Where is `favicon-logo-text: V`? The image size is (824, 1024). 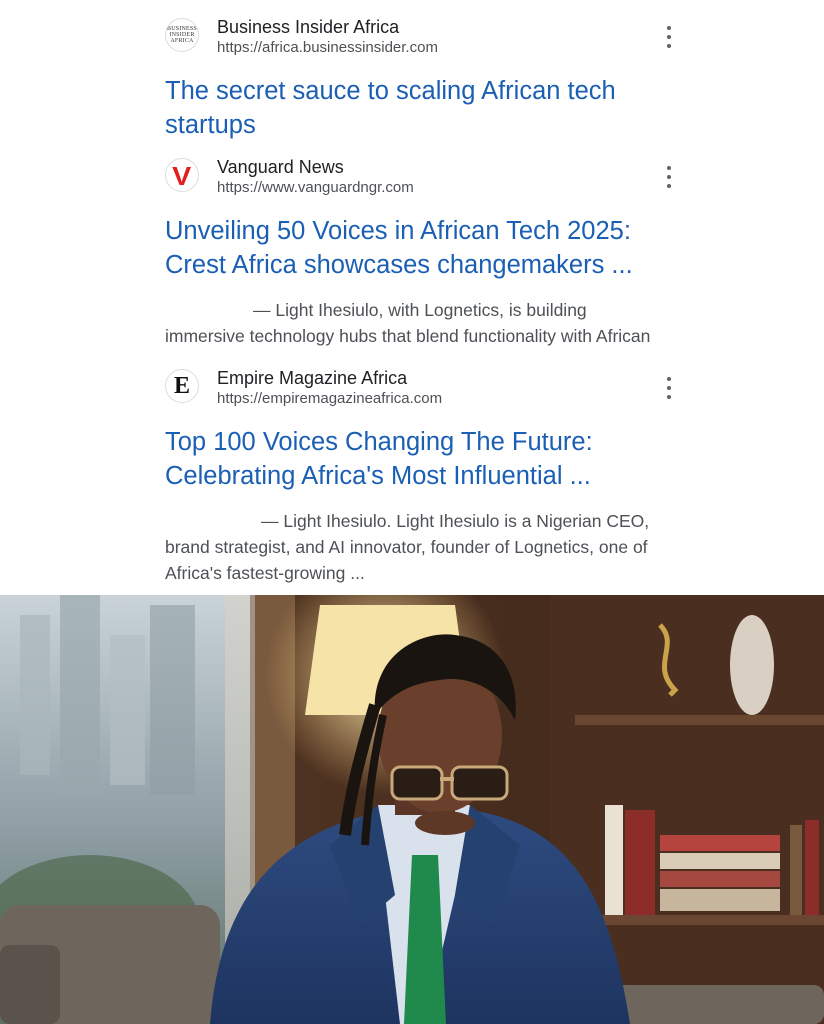 favicon-logo-text: V is located at coordinates (182, 175).